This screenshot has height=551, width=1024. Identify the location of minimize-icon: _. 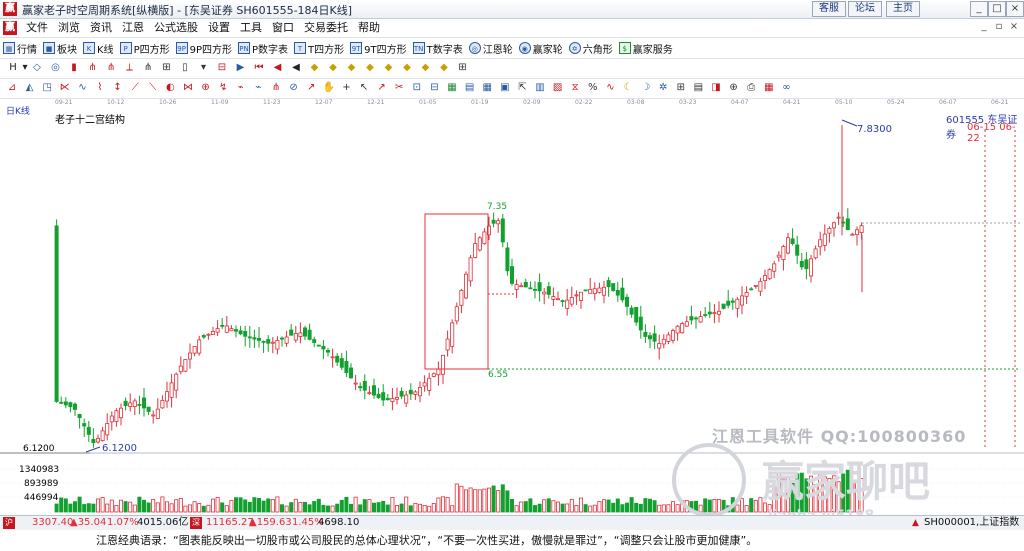
(979, 9).